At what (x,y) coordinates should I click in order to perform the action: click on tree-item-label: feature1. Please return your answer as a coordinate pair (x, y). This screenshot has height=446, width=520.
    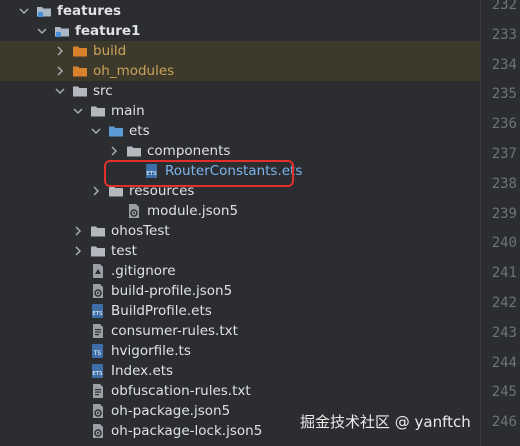
    Looking at the image, I should click on (108, 31).